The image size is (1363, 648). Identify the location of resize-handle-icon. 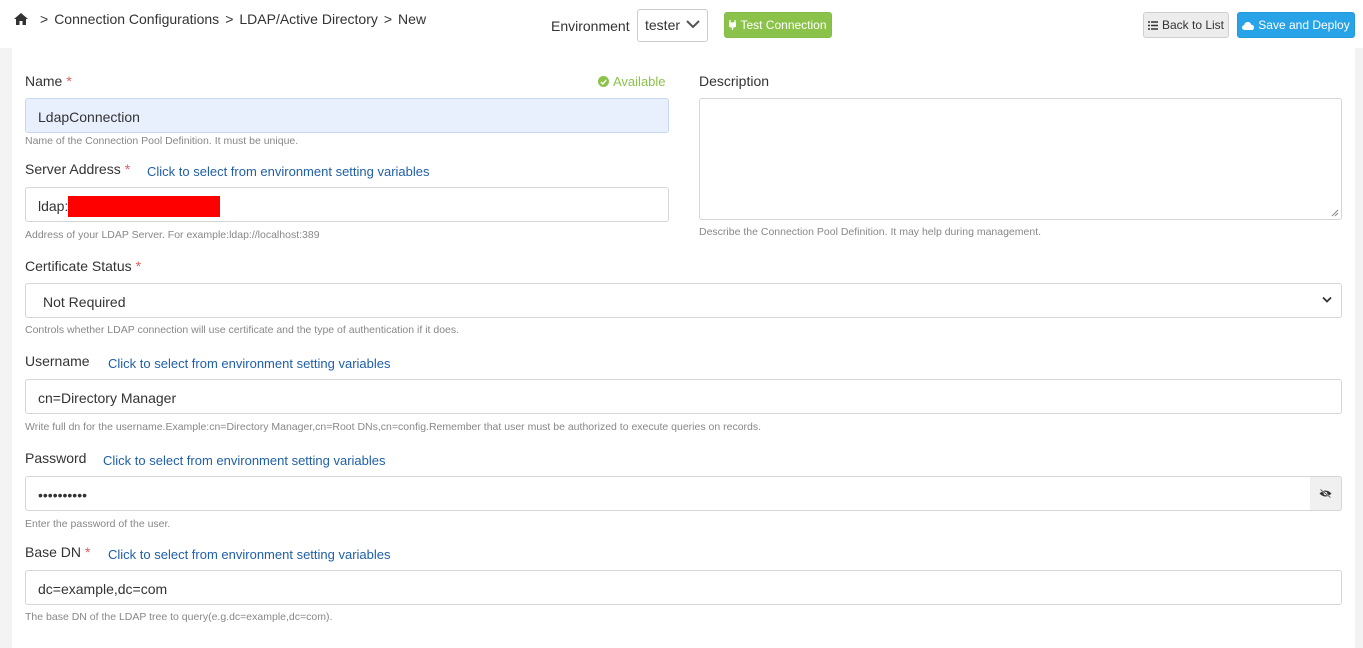
(1335, 213).